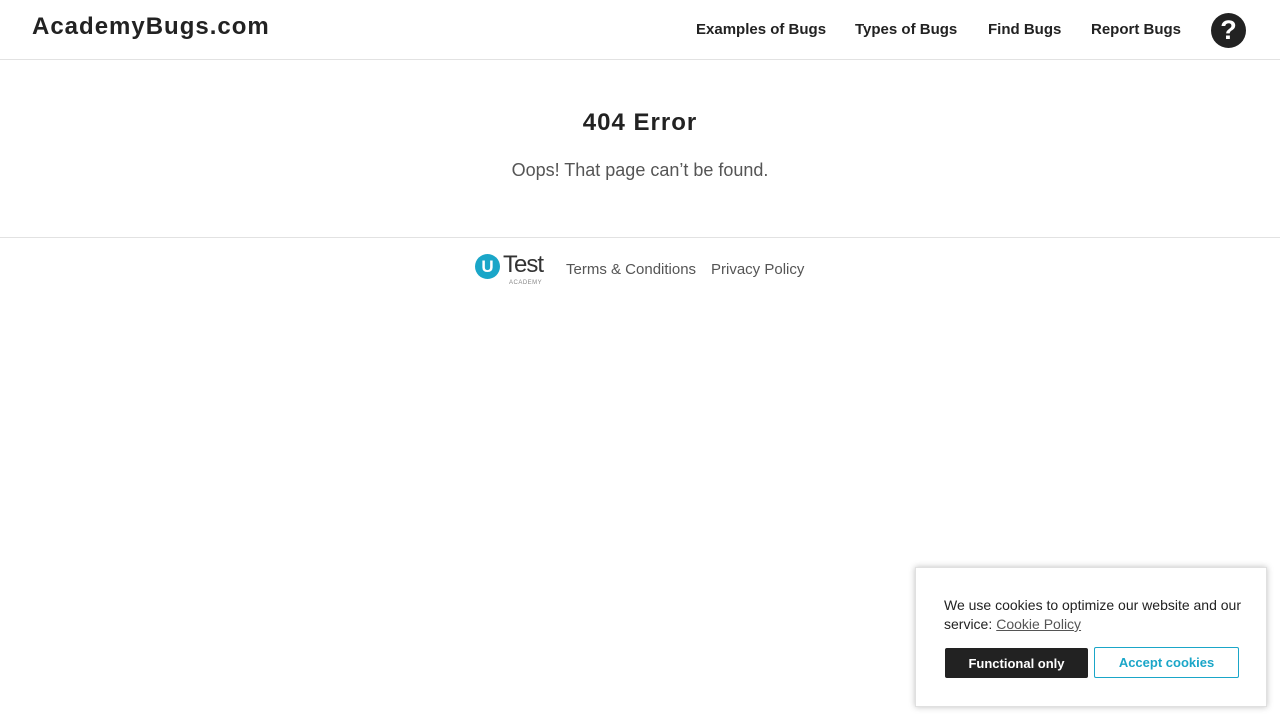 The height and width of the screenshot is (720, 1280). What do you see at coordinates (1228, 30) in the screenshot?
I see `question-circle-icon: ?` at bounding box center [1228, 30].